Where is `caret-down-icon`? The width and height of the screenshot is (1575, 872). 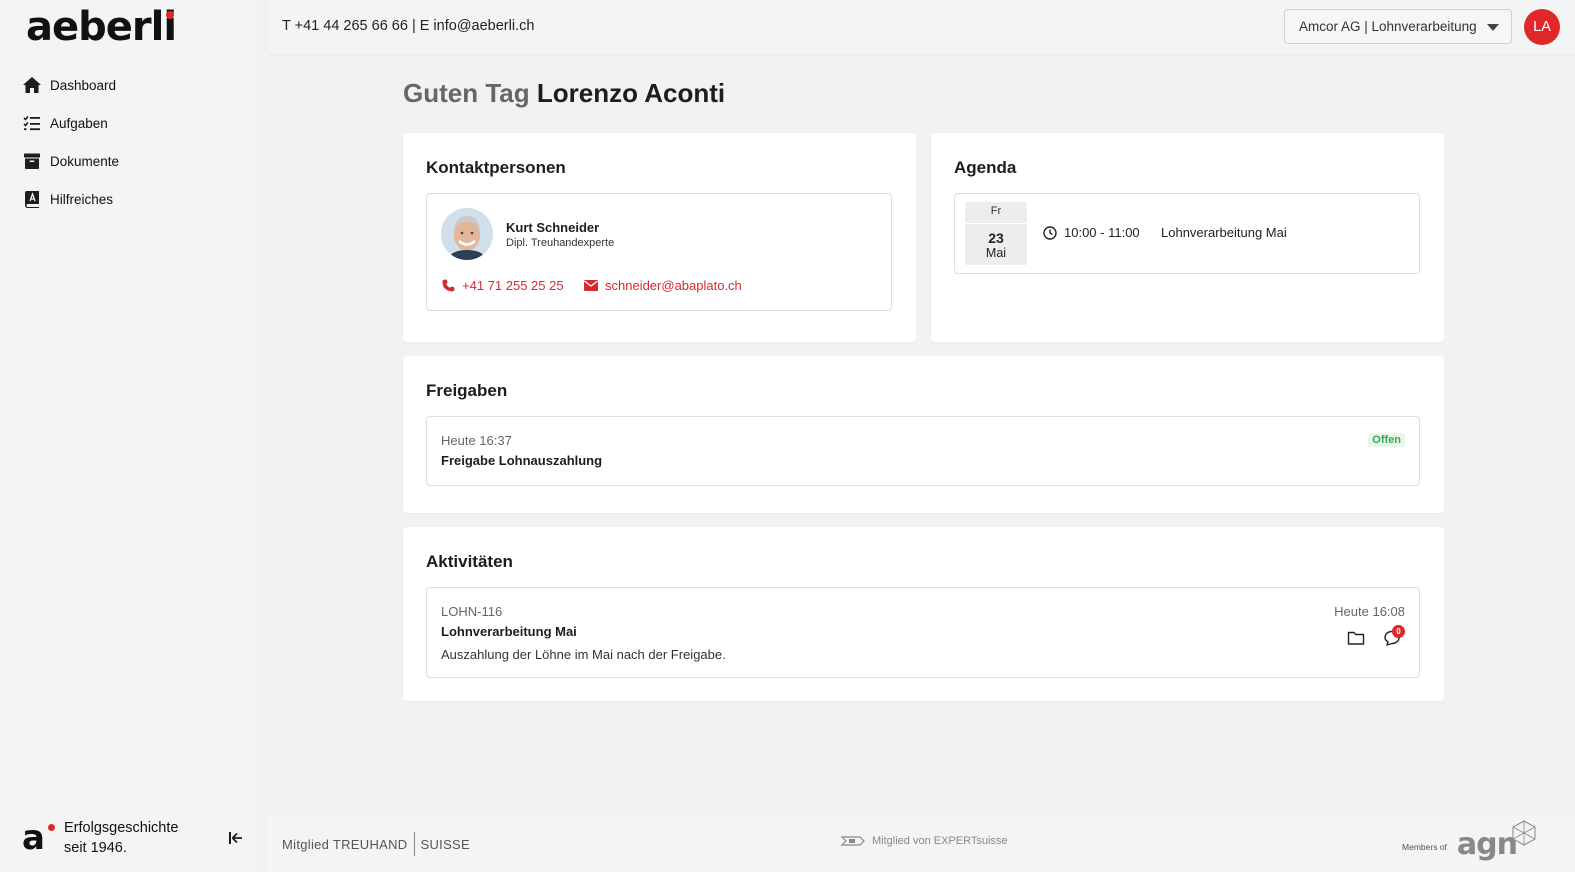
caret-down-icon is located at coordinates (1493, 27).